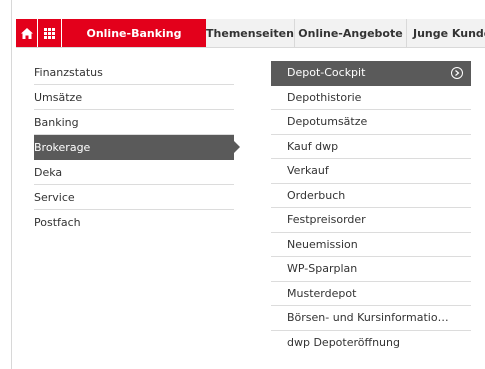 The width and height of the screenshot is (485, 369). I want to click on menu-item-label: Umsätze, so click(58, 97).